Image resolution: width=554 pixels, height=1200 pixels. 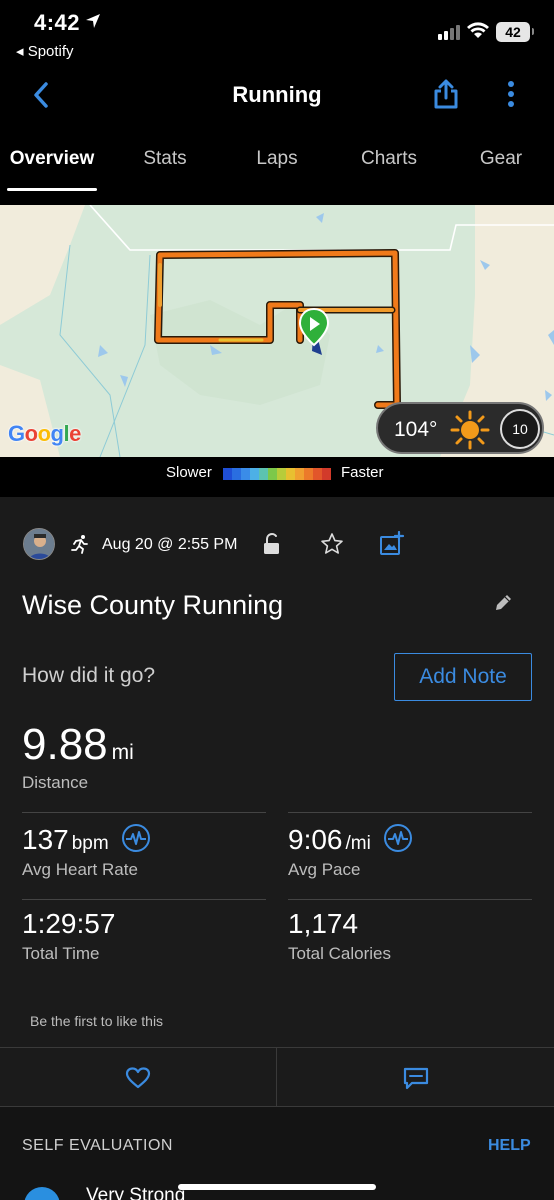 What do you see at coordinates (75, 433) in the screenshot?
I see `google-letter-6: e` at bounding box center [75, 433].